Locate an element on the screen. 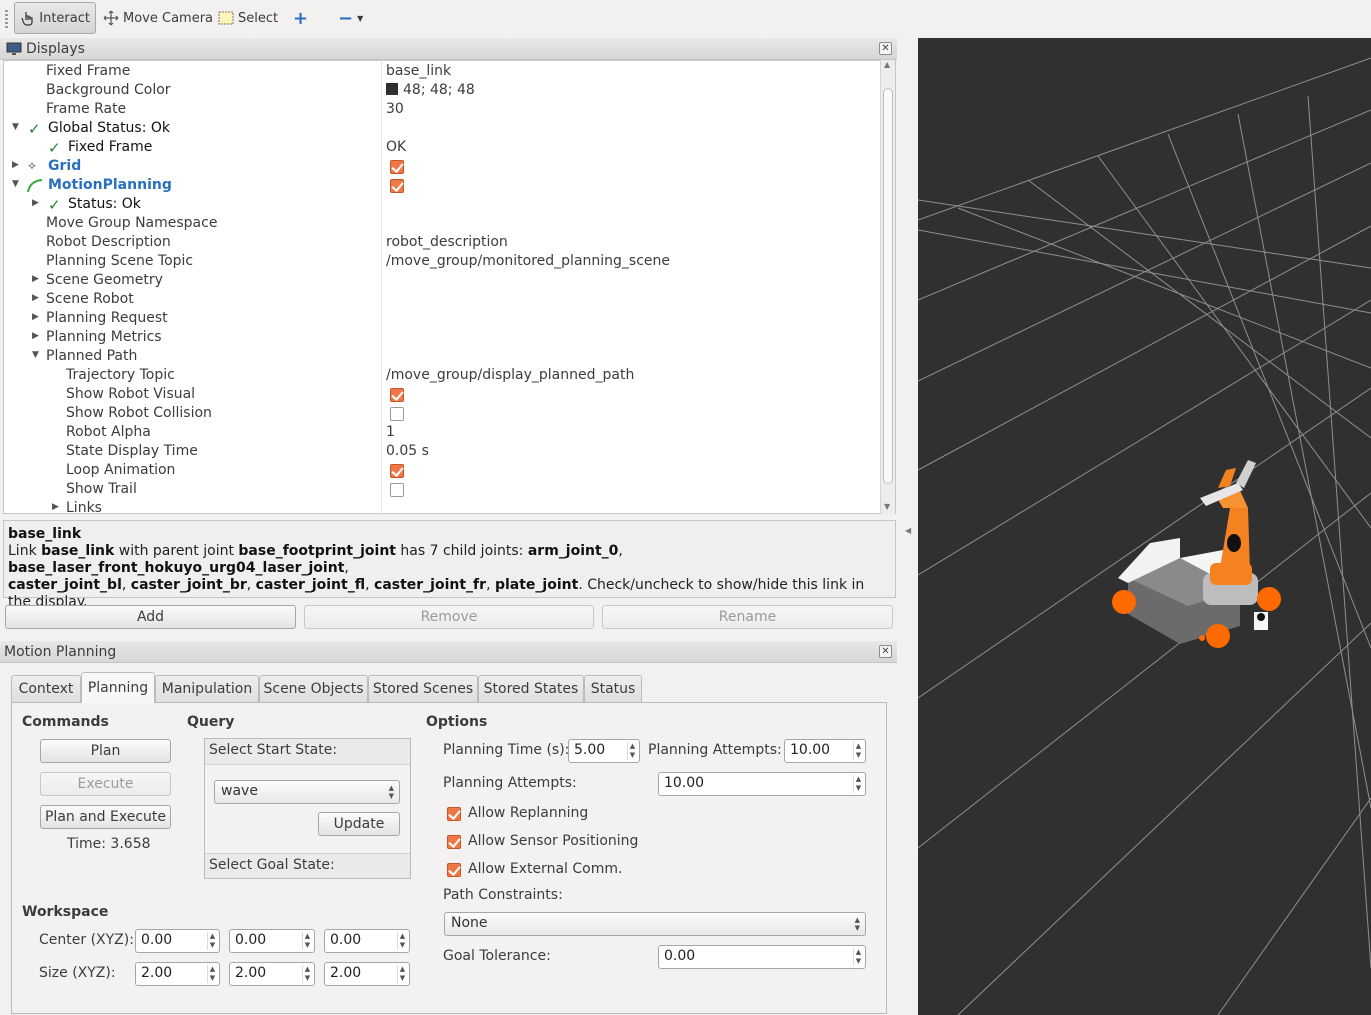 This screenshot has width=1371, height=1015. toolbar-grip is located at coordinates (6, 19).